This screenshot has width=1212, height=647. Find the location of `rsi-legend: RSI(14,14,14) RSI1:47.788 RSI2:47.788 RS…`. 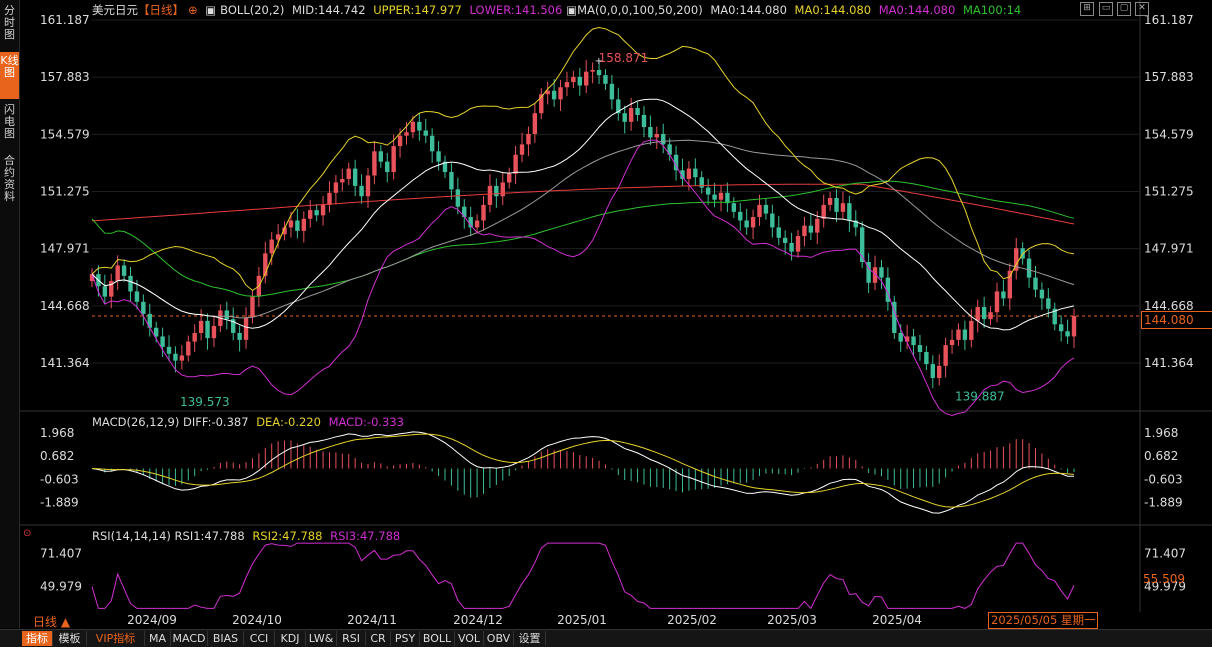

rsi-legend: RSI(14,14,14) RSI1:47.788 RSI2:47.788 RS… is located at coordinates (248, 536).